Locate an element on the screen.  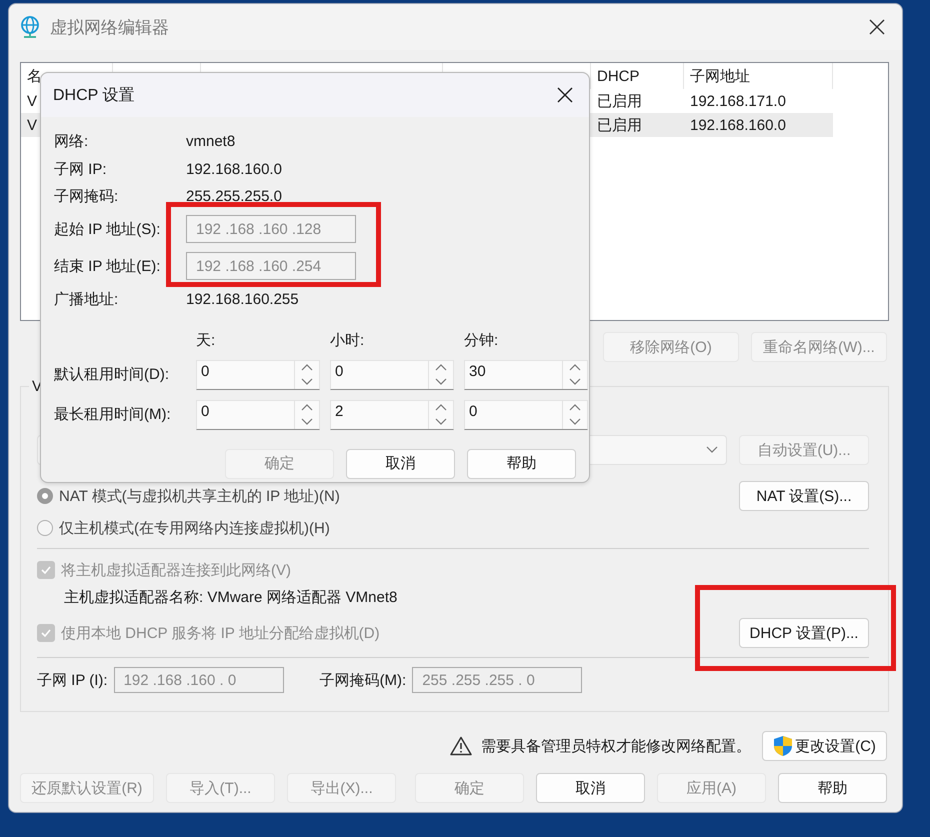
field-label: 网络: is located at coordinates (72, 142).